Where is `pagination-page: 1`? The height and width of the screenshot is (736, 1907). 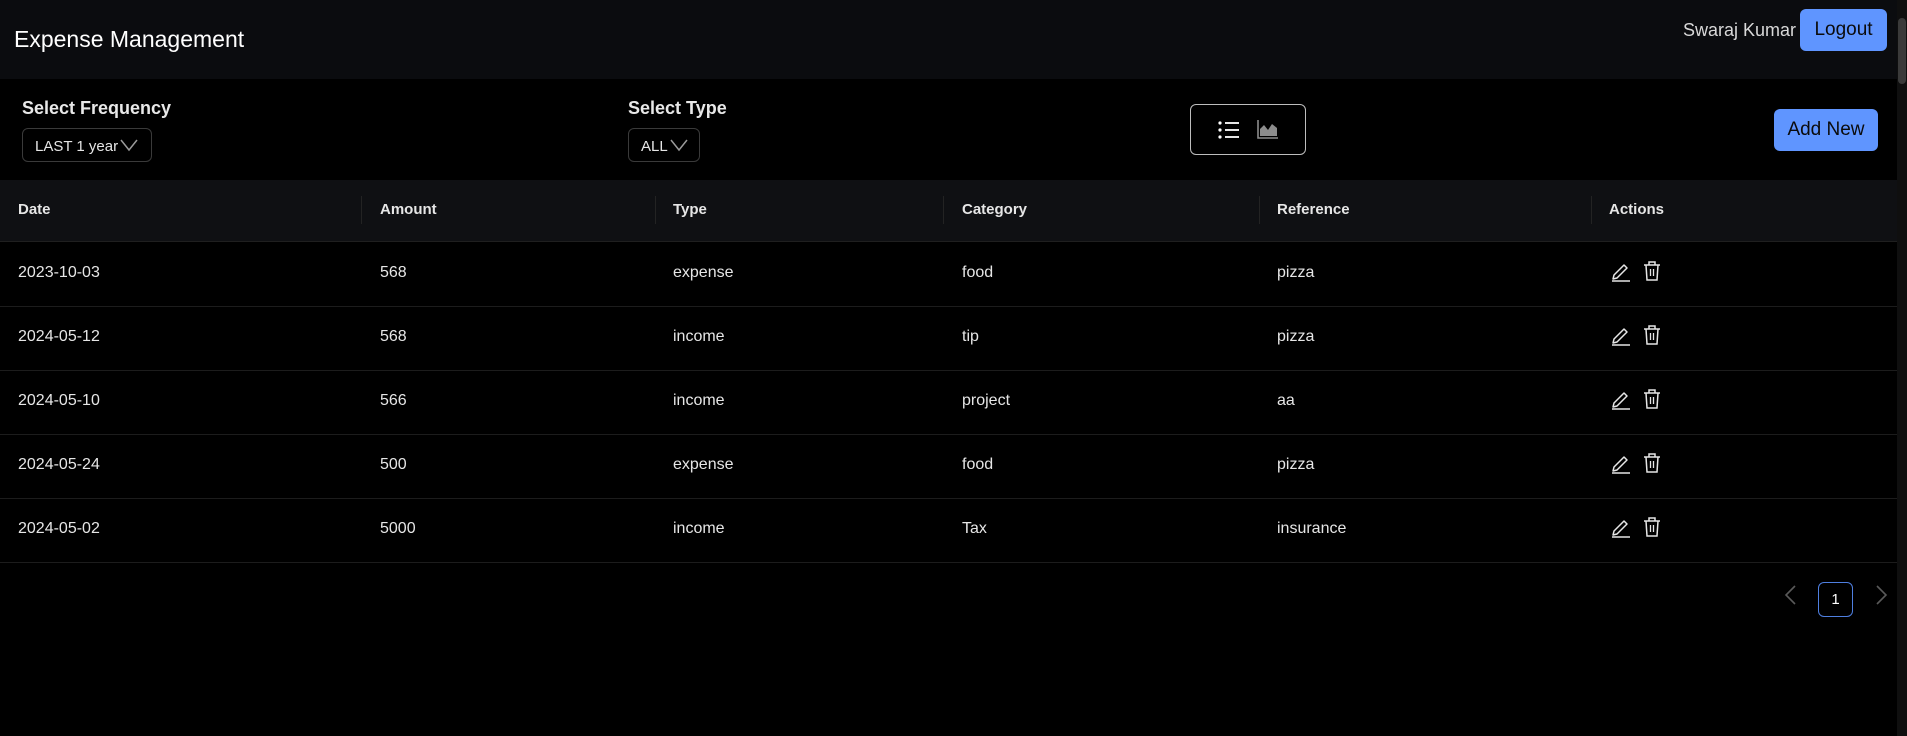
pagination-page: 1 is located at coordinates (1835, 599).